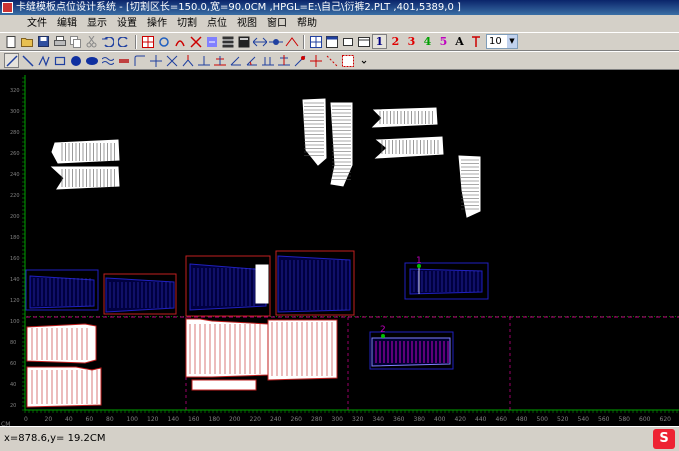 This screenshot has height=451, width=679. What do you see at coordinates (187, 23) in the screenshot?
I see `menu-cut: 切割` at bounding box center [187, 23].